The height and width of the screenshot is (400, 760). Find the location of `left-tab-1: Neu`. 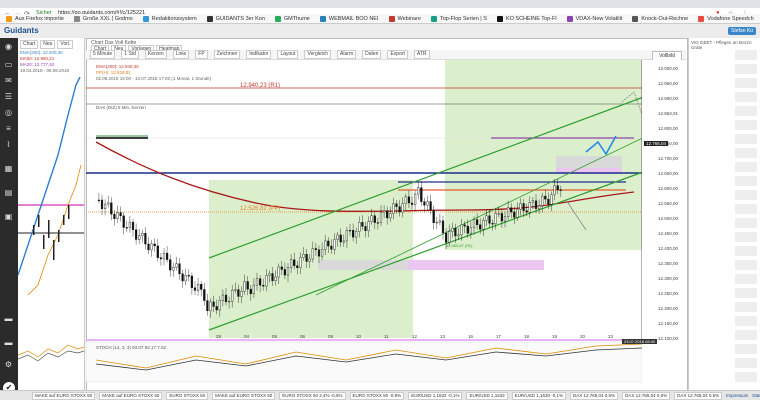

left-tab-1: Neu is located at coordinates (48, 44).